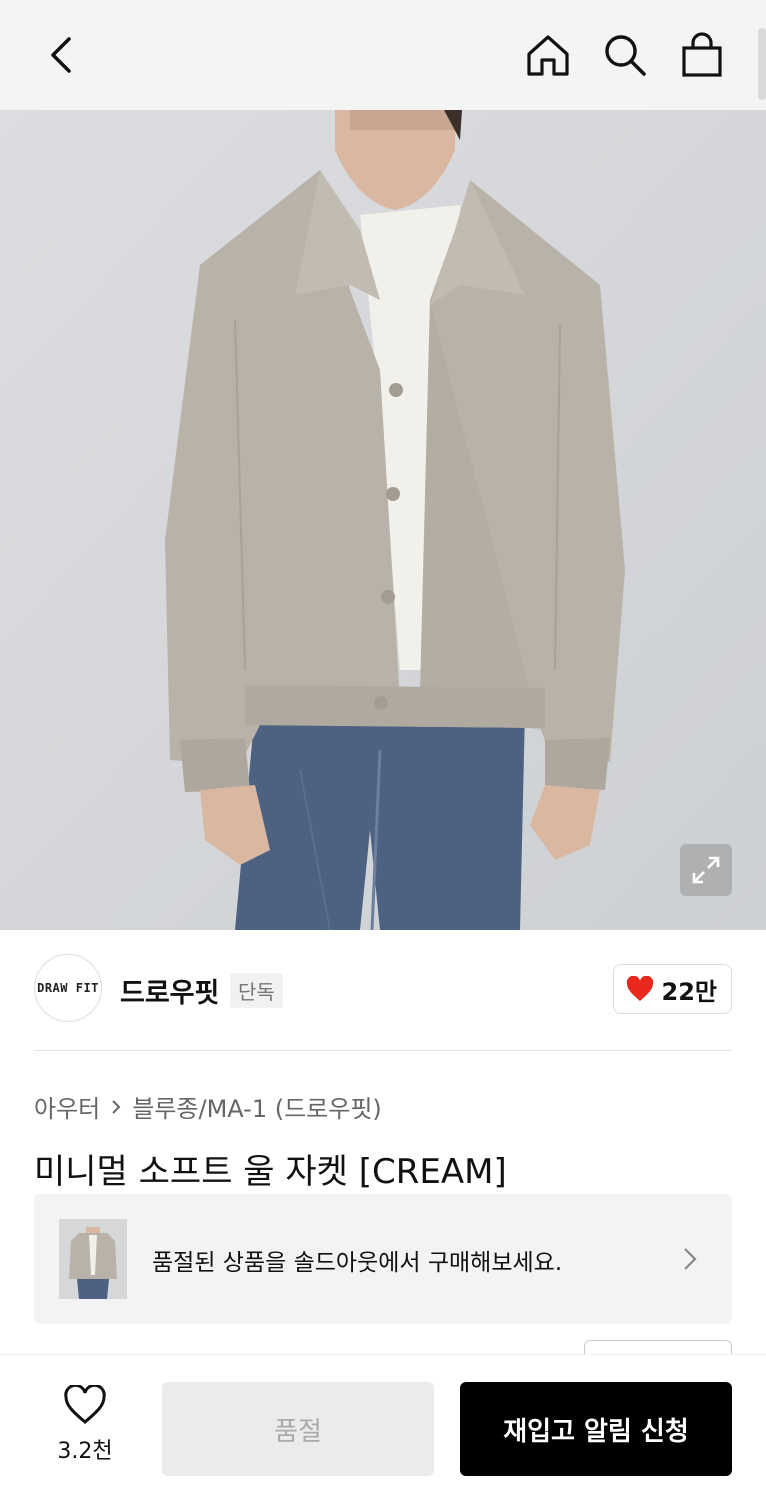  Describe the element at coordinates (85, 1451) in the screenshot. I see `wishlist-count: 3.2천` at that location.